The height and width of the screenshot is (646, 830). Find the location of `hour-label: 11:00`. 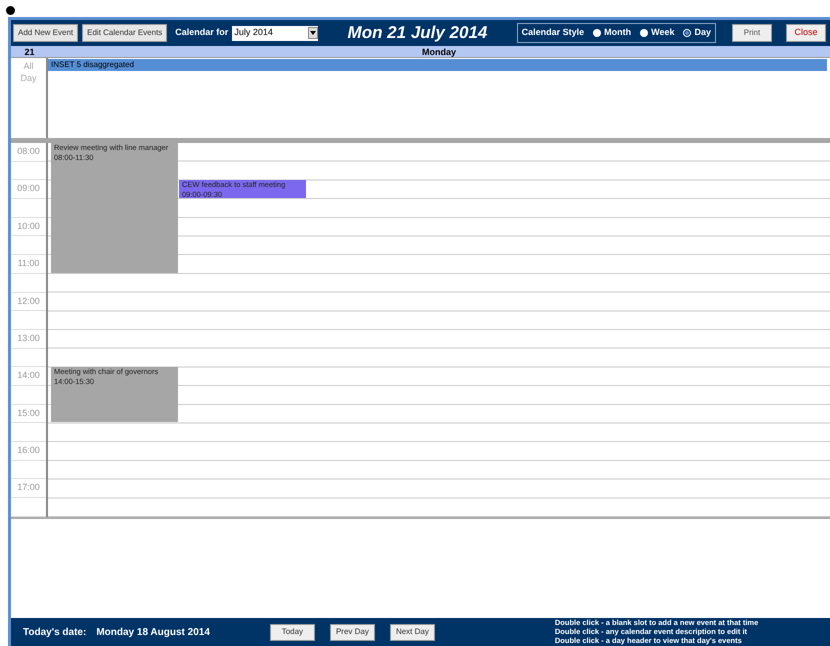

hour-label: 11:00 is located at coordinates (29, 263).